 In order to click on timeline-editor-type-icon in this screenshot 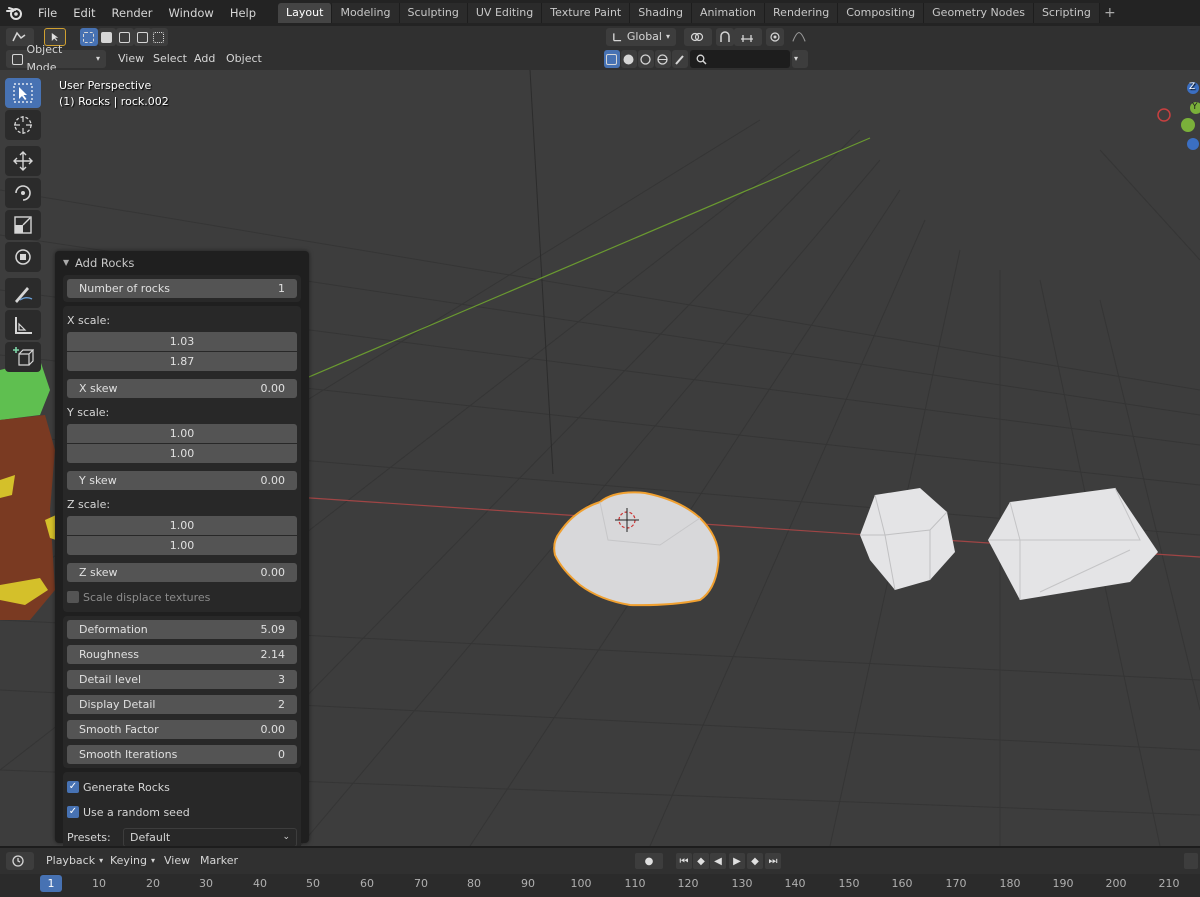, I will do `click(20, 861)`.